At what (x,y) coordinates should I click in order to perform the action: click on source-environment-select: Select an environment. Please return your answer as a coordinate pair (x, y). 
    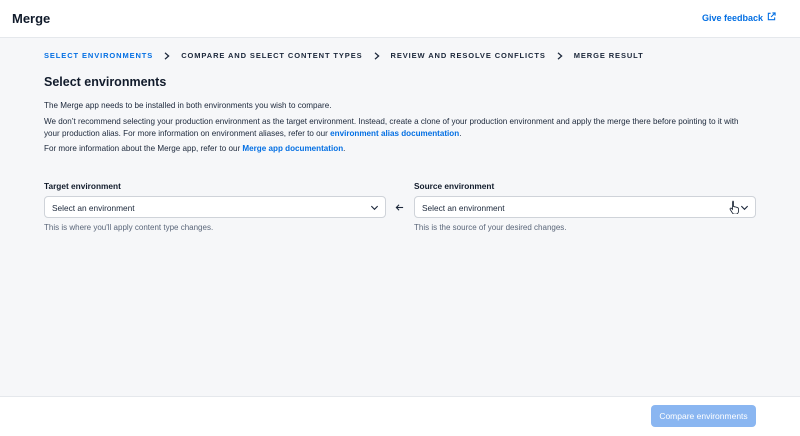
    Looking at the image, I should click on (585, 207).